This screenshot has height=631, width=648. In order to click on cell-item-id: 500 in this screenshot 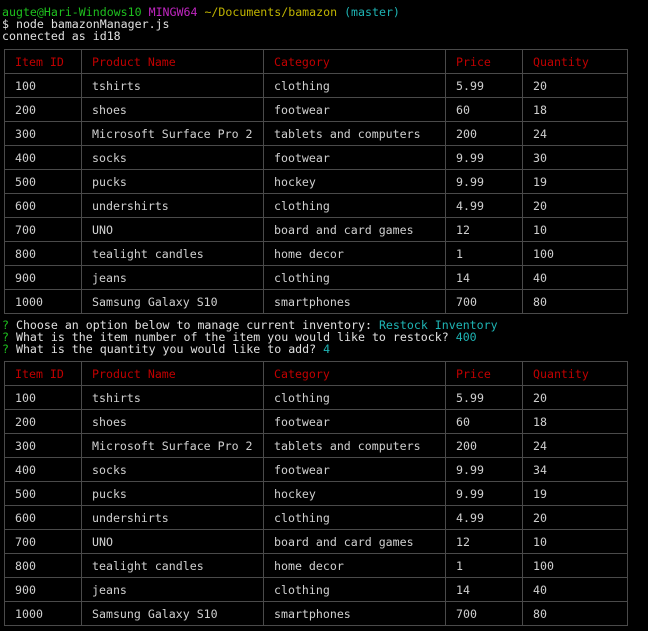, I will do `click(43, 493)`.